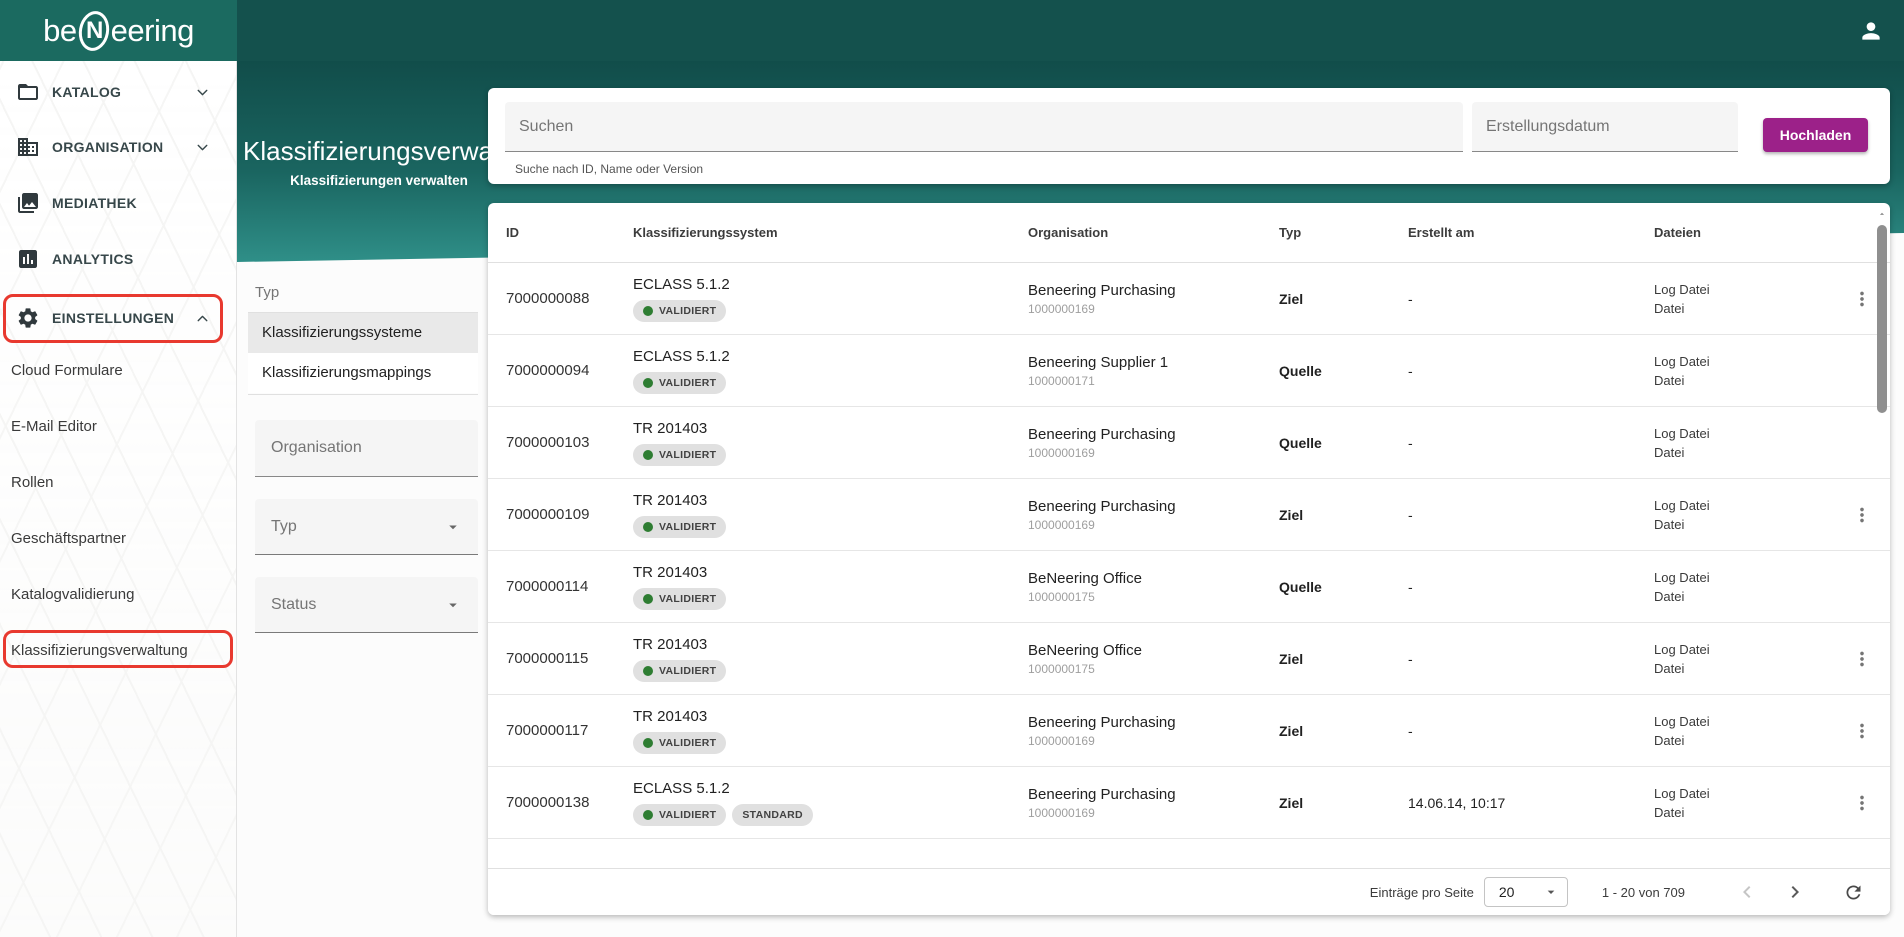  Describe the element at coordinates (118, 371) in the screenshot. I see `sidebar-subitem-cloud-formulare: Cloud Formulare` at that location.